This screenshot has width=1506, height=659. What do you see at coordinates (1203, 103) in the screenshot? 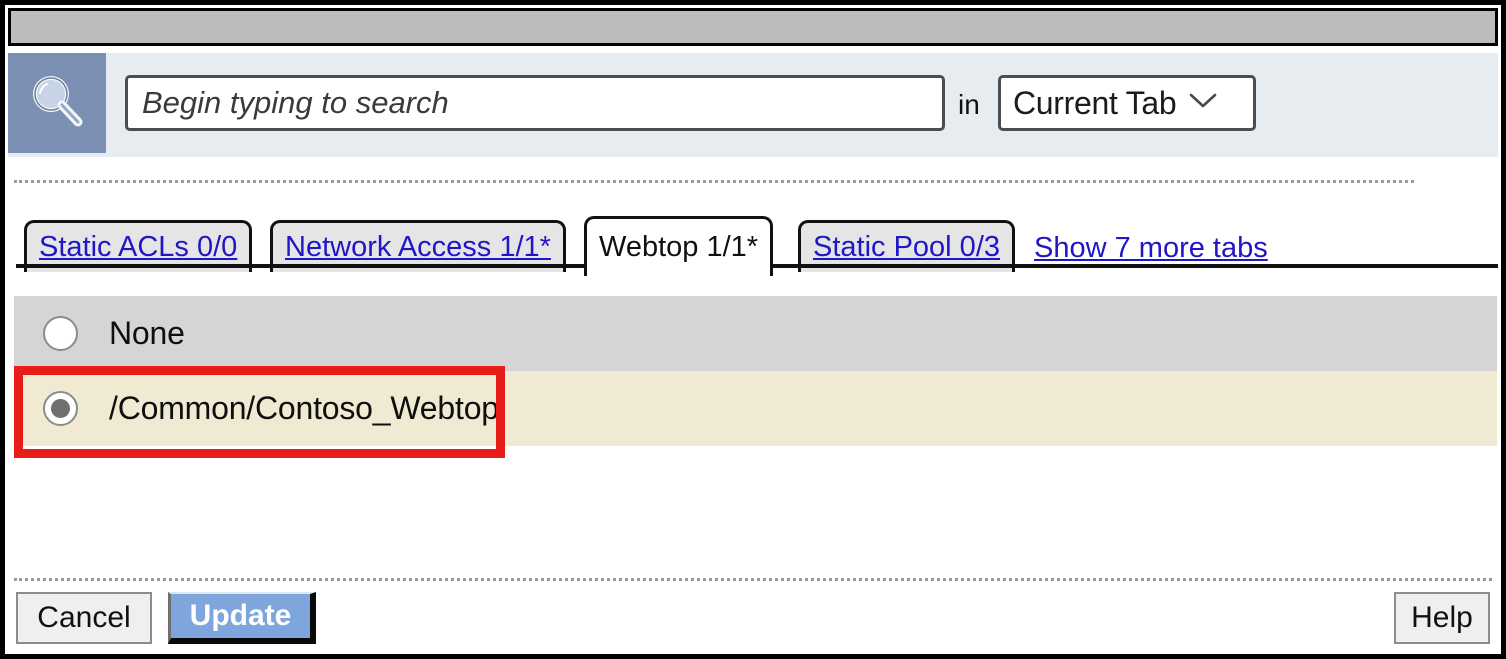
I see `chevron-down-icon` at bounding box center [1203, 103].